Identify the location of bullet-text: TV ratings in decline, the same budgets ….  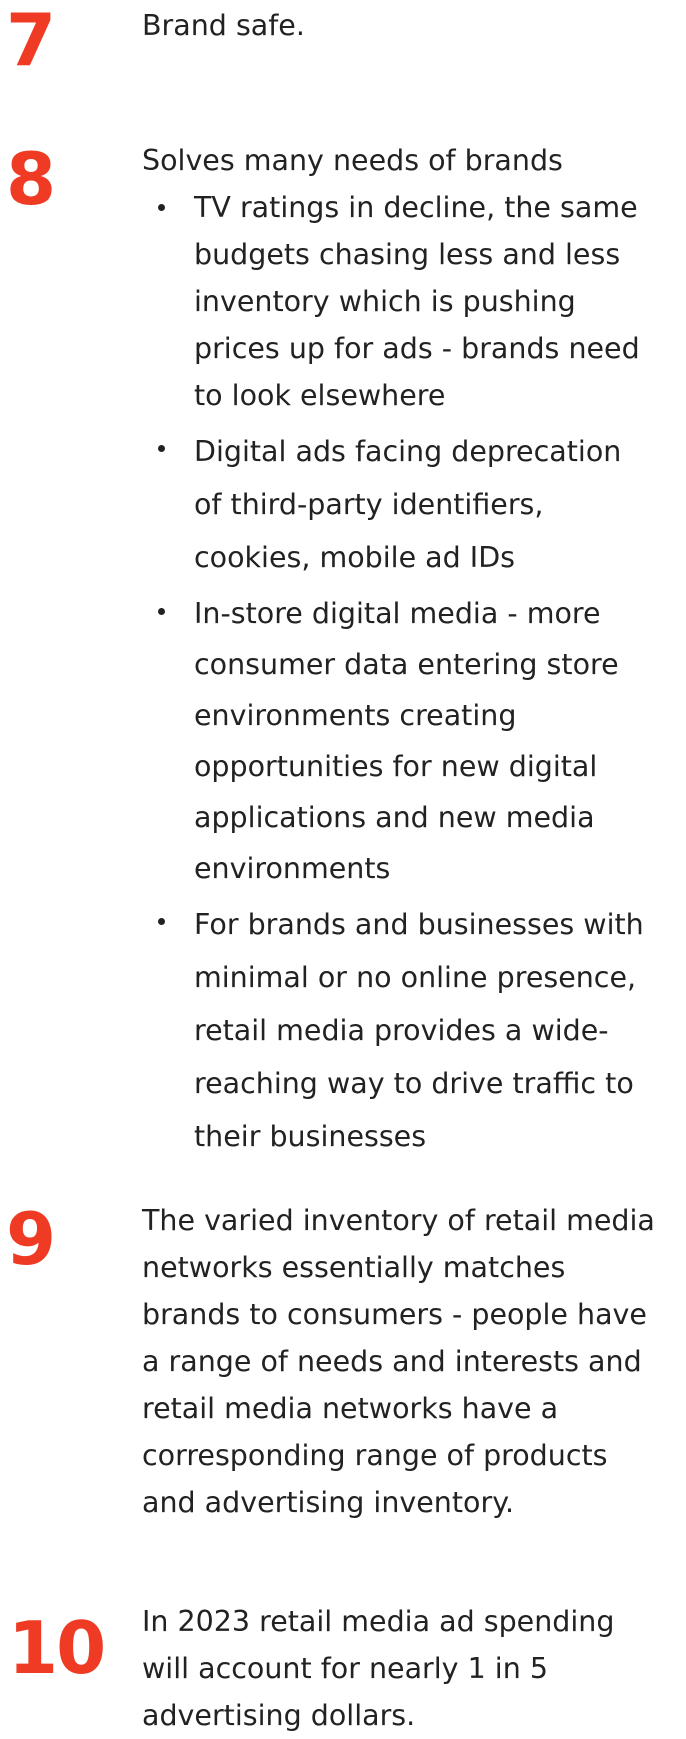
(417, 301).